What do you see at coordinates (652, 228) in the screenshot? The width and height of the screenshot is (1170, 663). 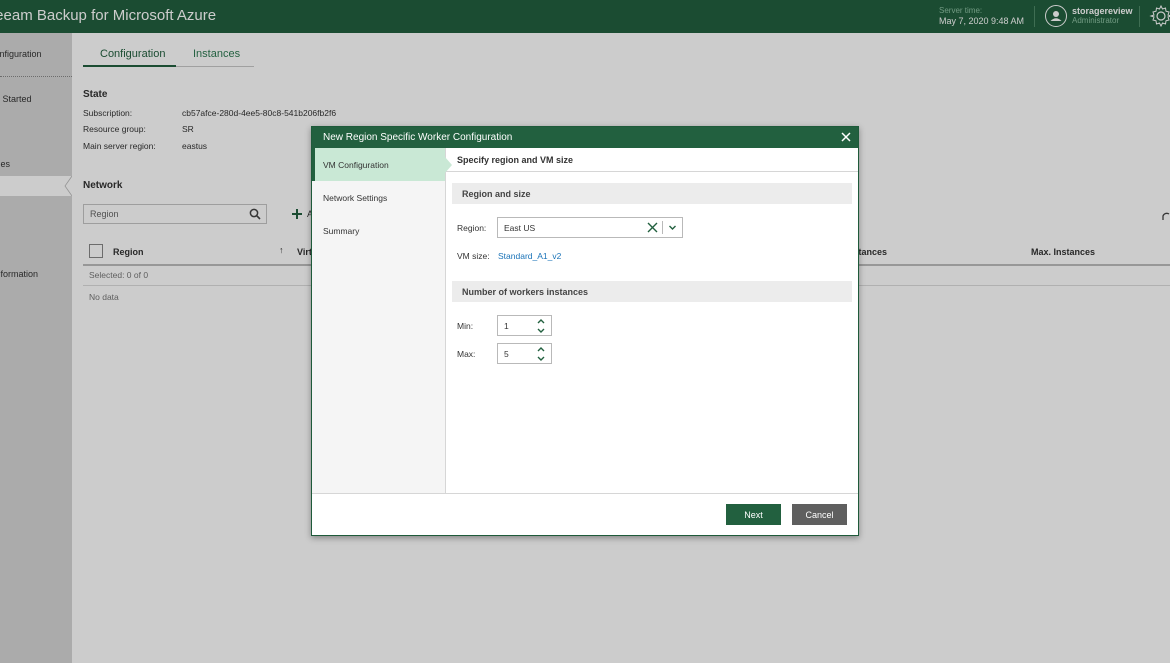 I see `clear-icon` at bounding box center [652, 228].